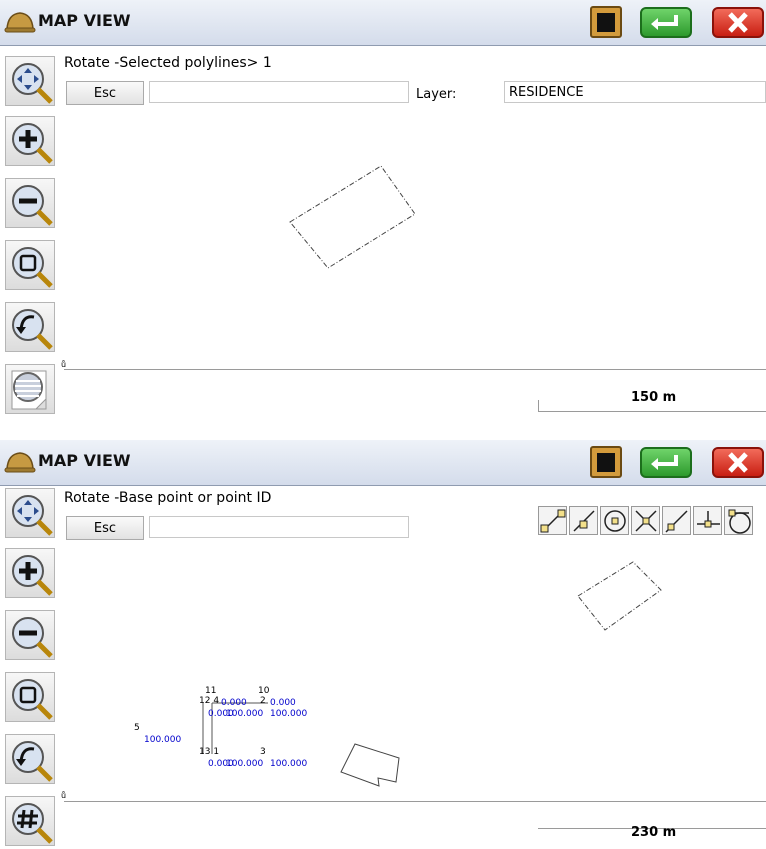  What do you see at coordinates (383, 433) in the screenshot?
I see `panel-gap` at bounding box center [383, 433].